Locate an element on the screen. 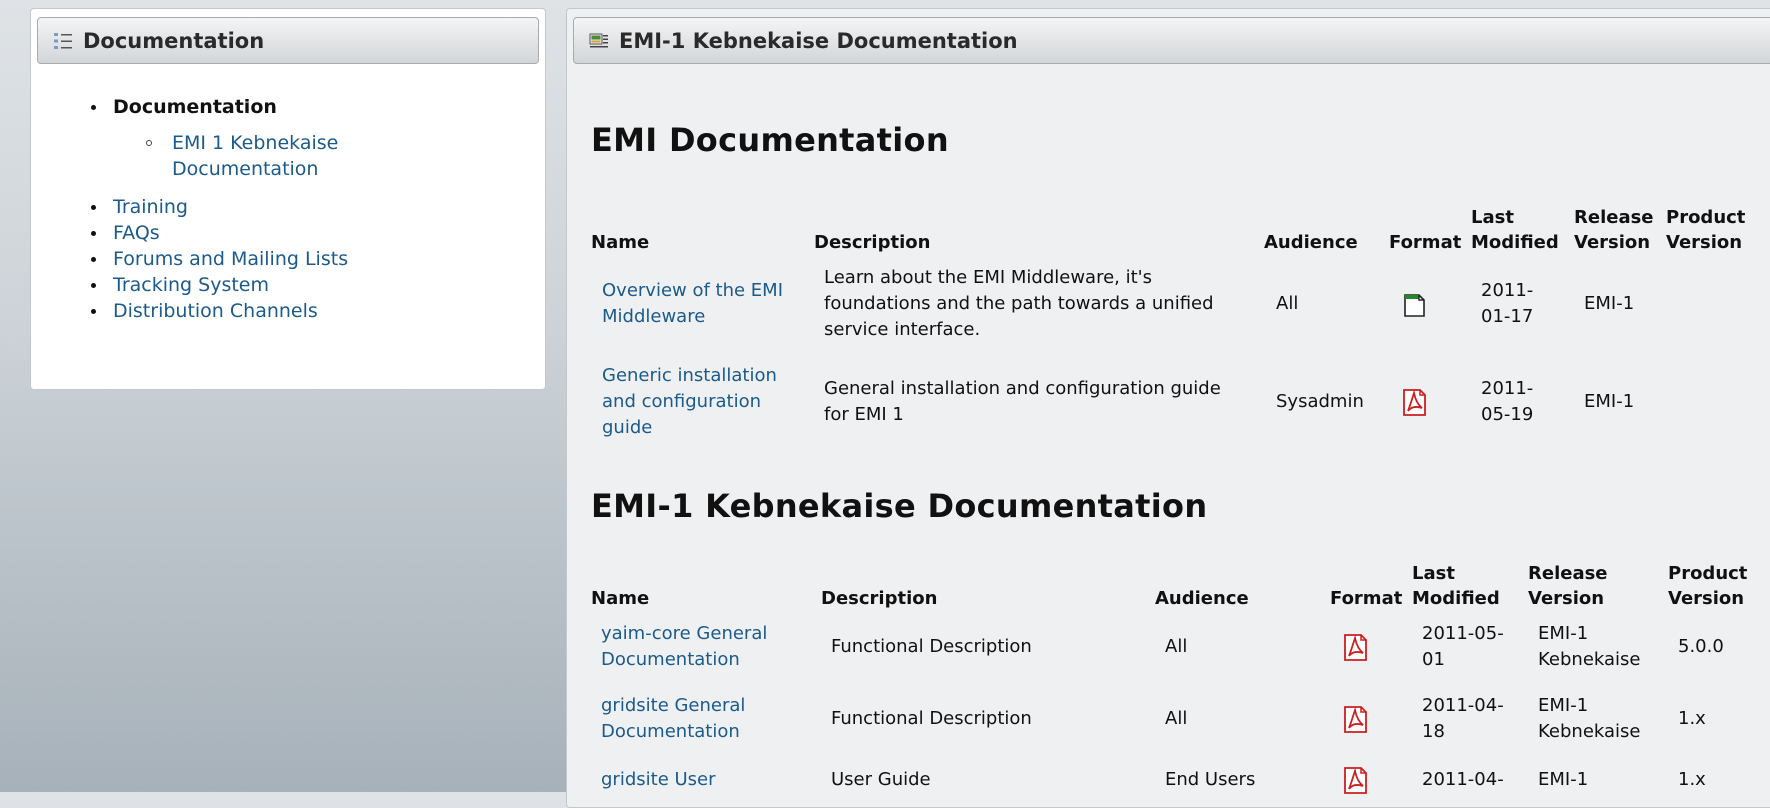 The width and height of the screenshot is (1770, 808). doc-link: gridsite General Documentation is located at coordinates (701, 719).